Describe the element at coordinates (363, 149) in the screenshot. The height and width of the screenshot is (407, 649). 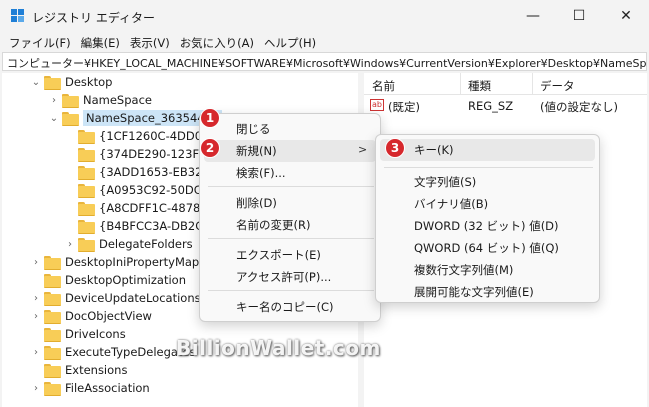
I see `chevron-right-icon: >` at that location.